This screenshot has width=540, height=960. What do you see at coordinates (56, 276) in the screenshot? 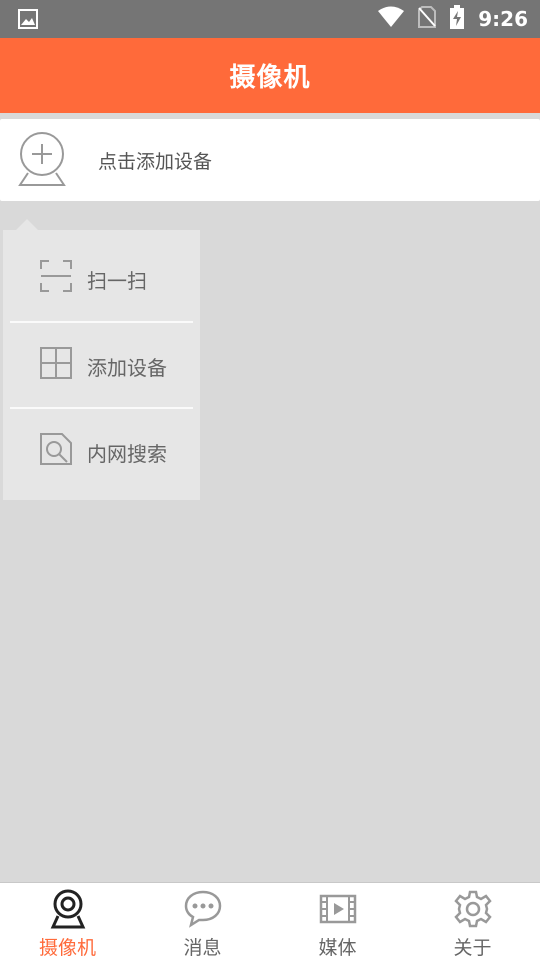
I see `scan-icon` at bounding box center [56, 276].